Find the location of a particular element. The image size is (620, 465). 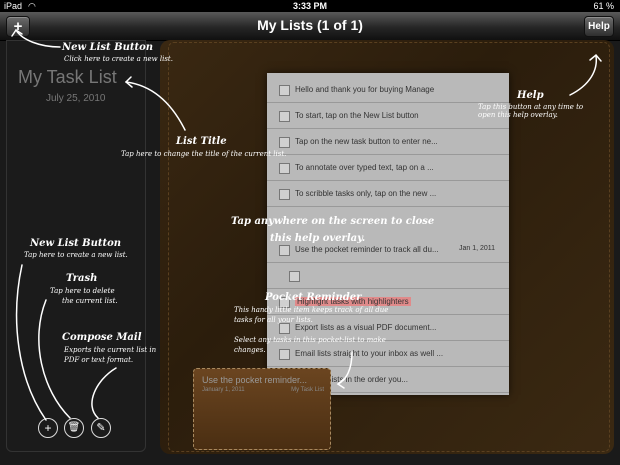

arrow-help is located at coordinates (583, 75).